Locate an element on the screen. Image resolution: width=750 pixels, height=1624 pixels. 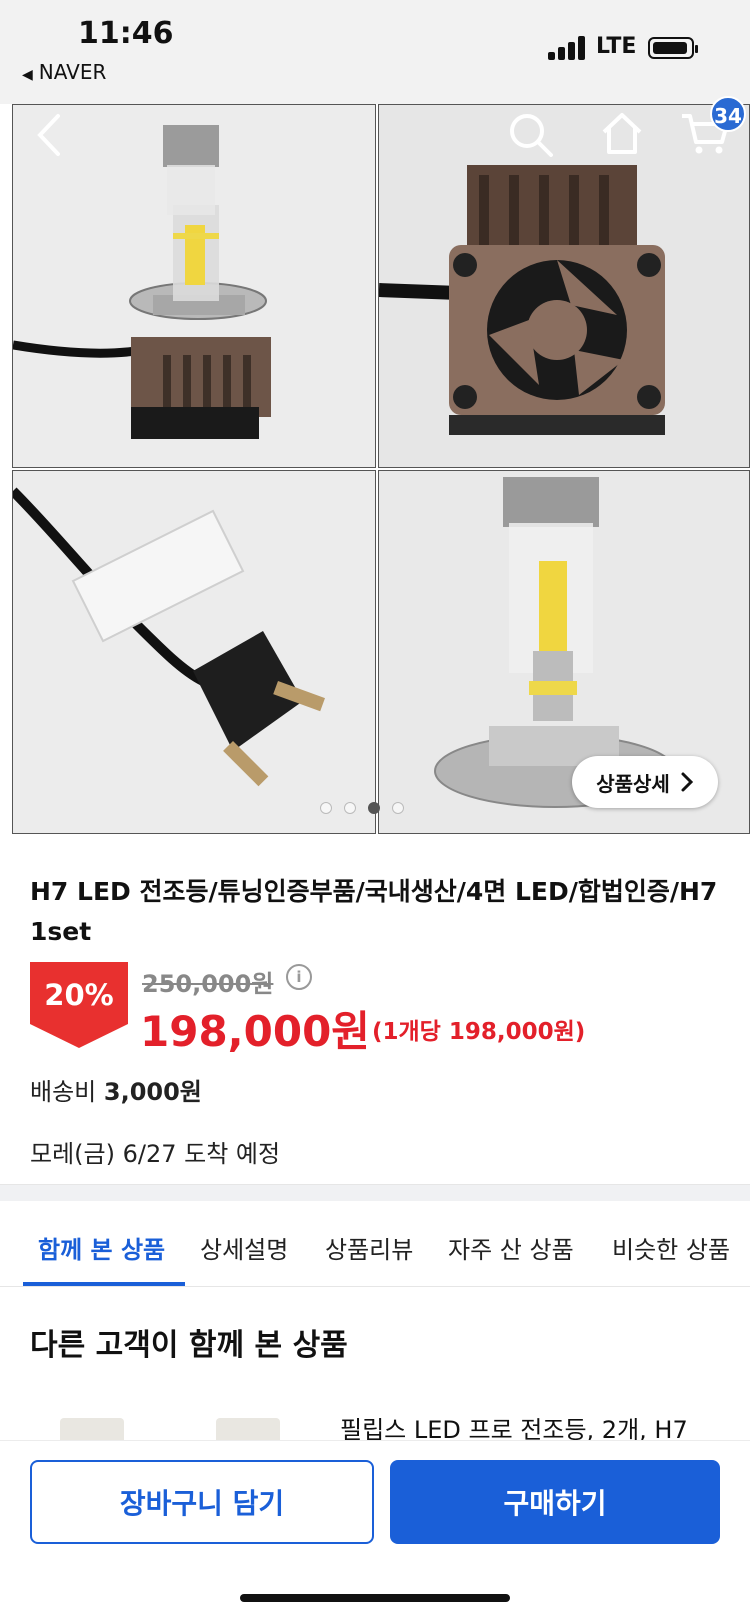
tab-reviews: 상품리뷰 is located at coordinates (369, 1247).